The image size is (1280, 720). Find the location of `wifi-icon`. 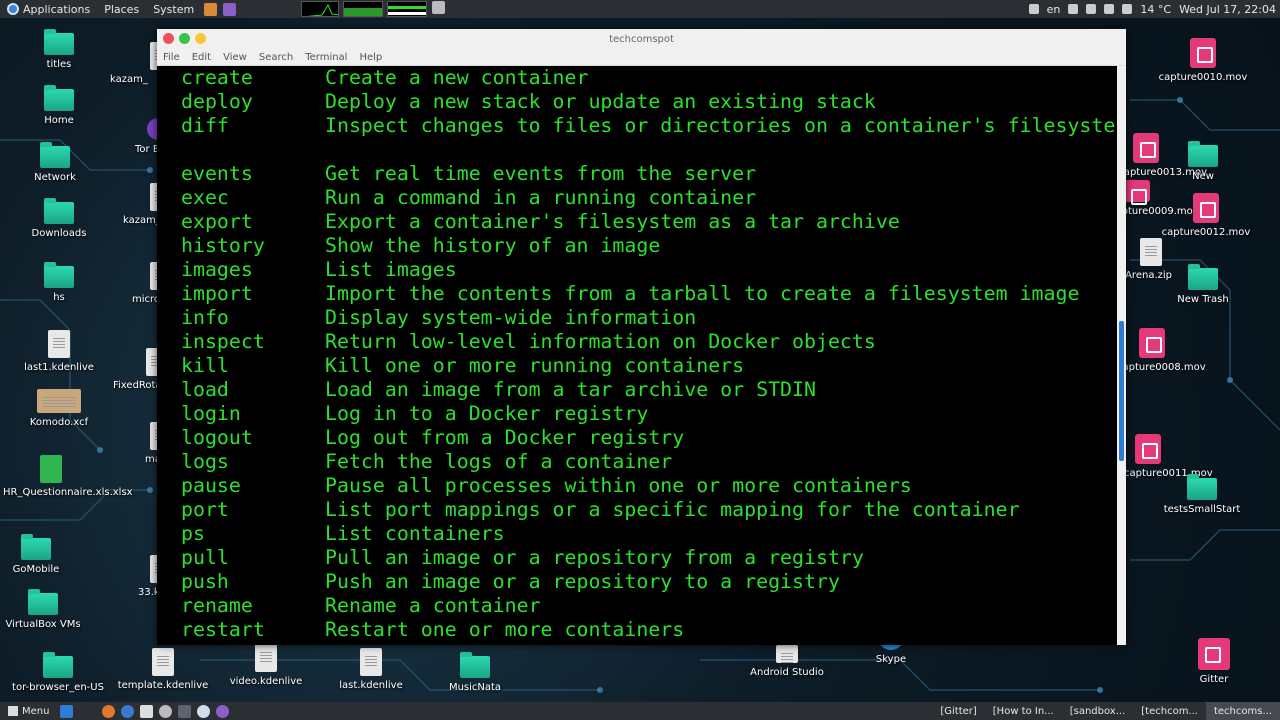

wifi-icon is located at coordinates (1073, 9).